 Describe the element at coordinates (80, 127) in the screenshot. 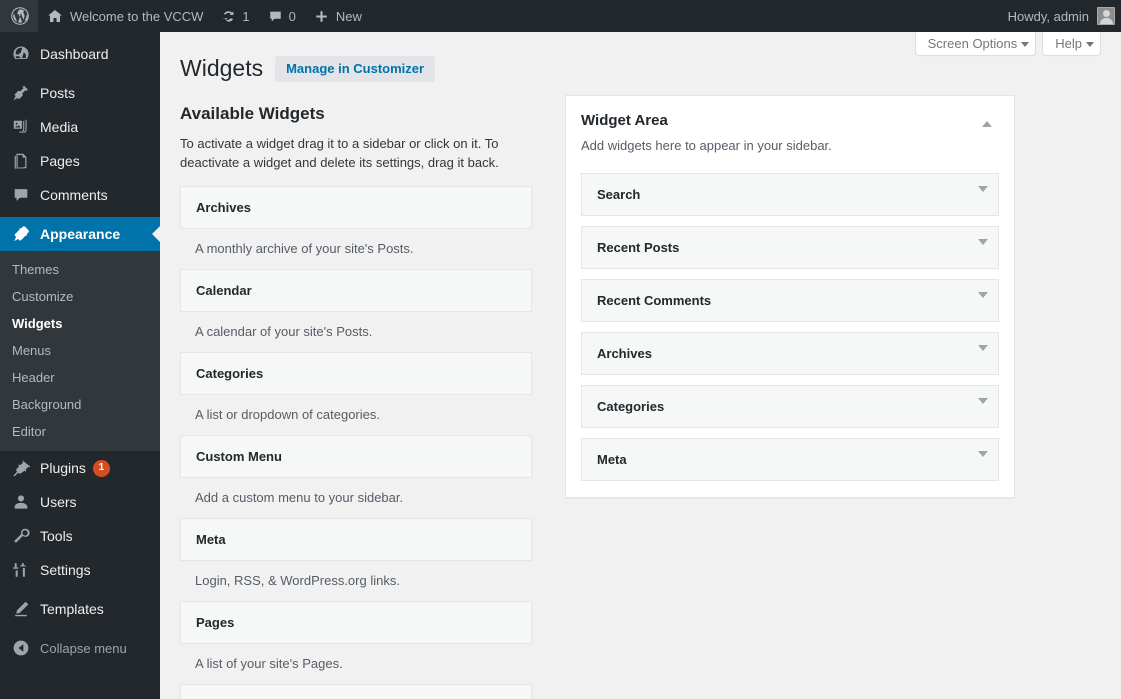

I see `sidebar-item-media: Media` at that location.